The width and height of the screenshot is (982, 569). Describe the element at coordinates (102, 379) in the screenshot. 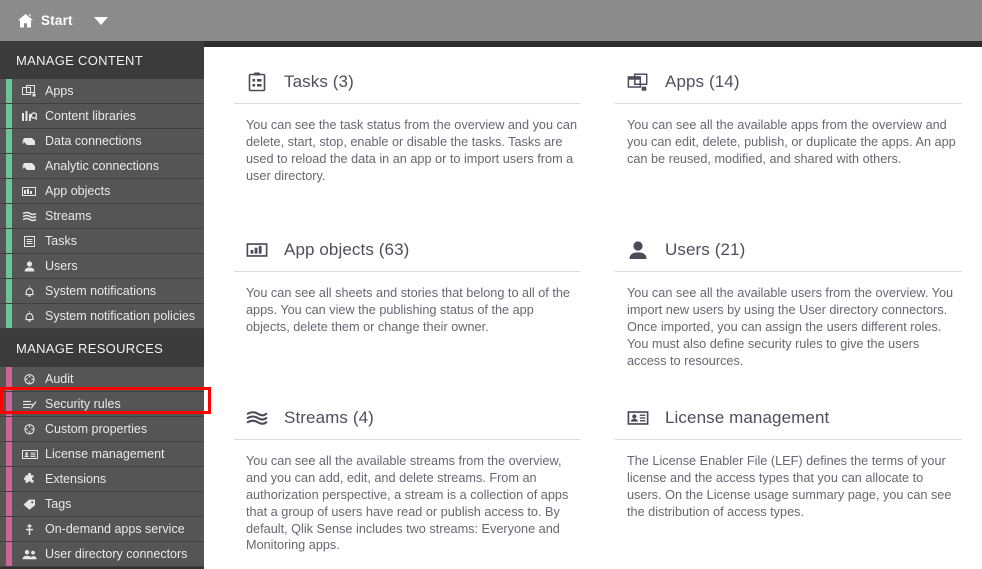

I see `sidebar-item-audit: Audit` at that location.